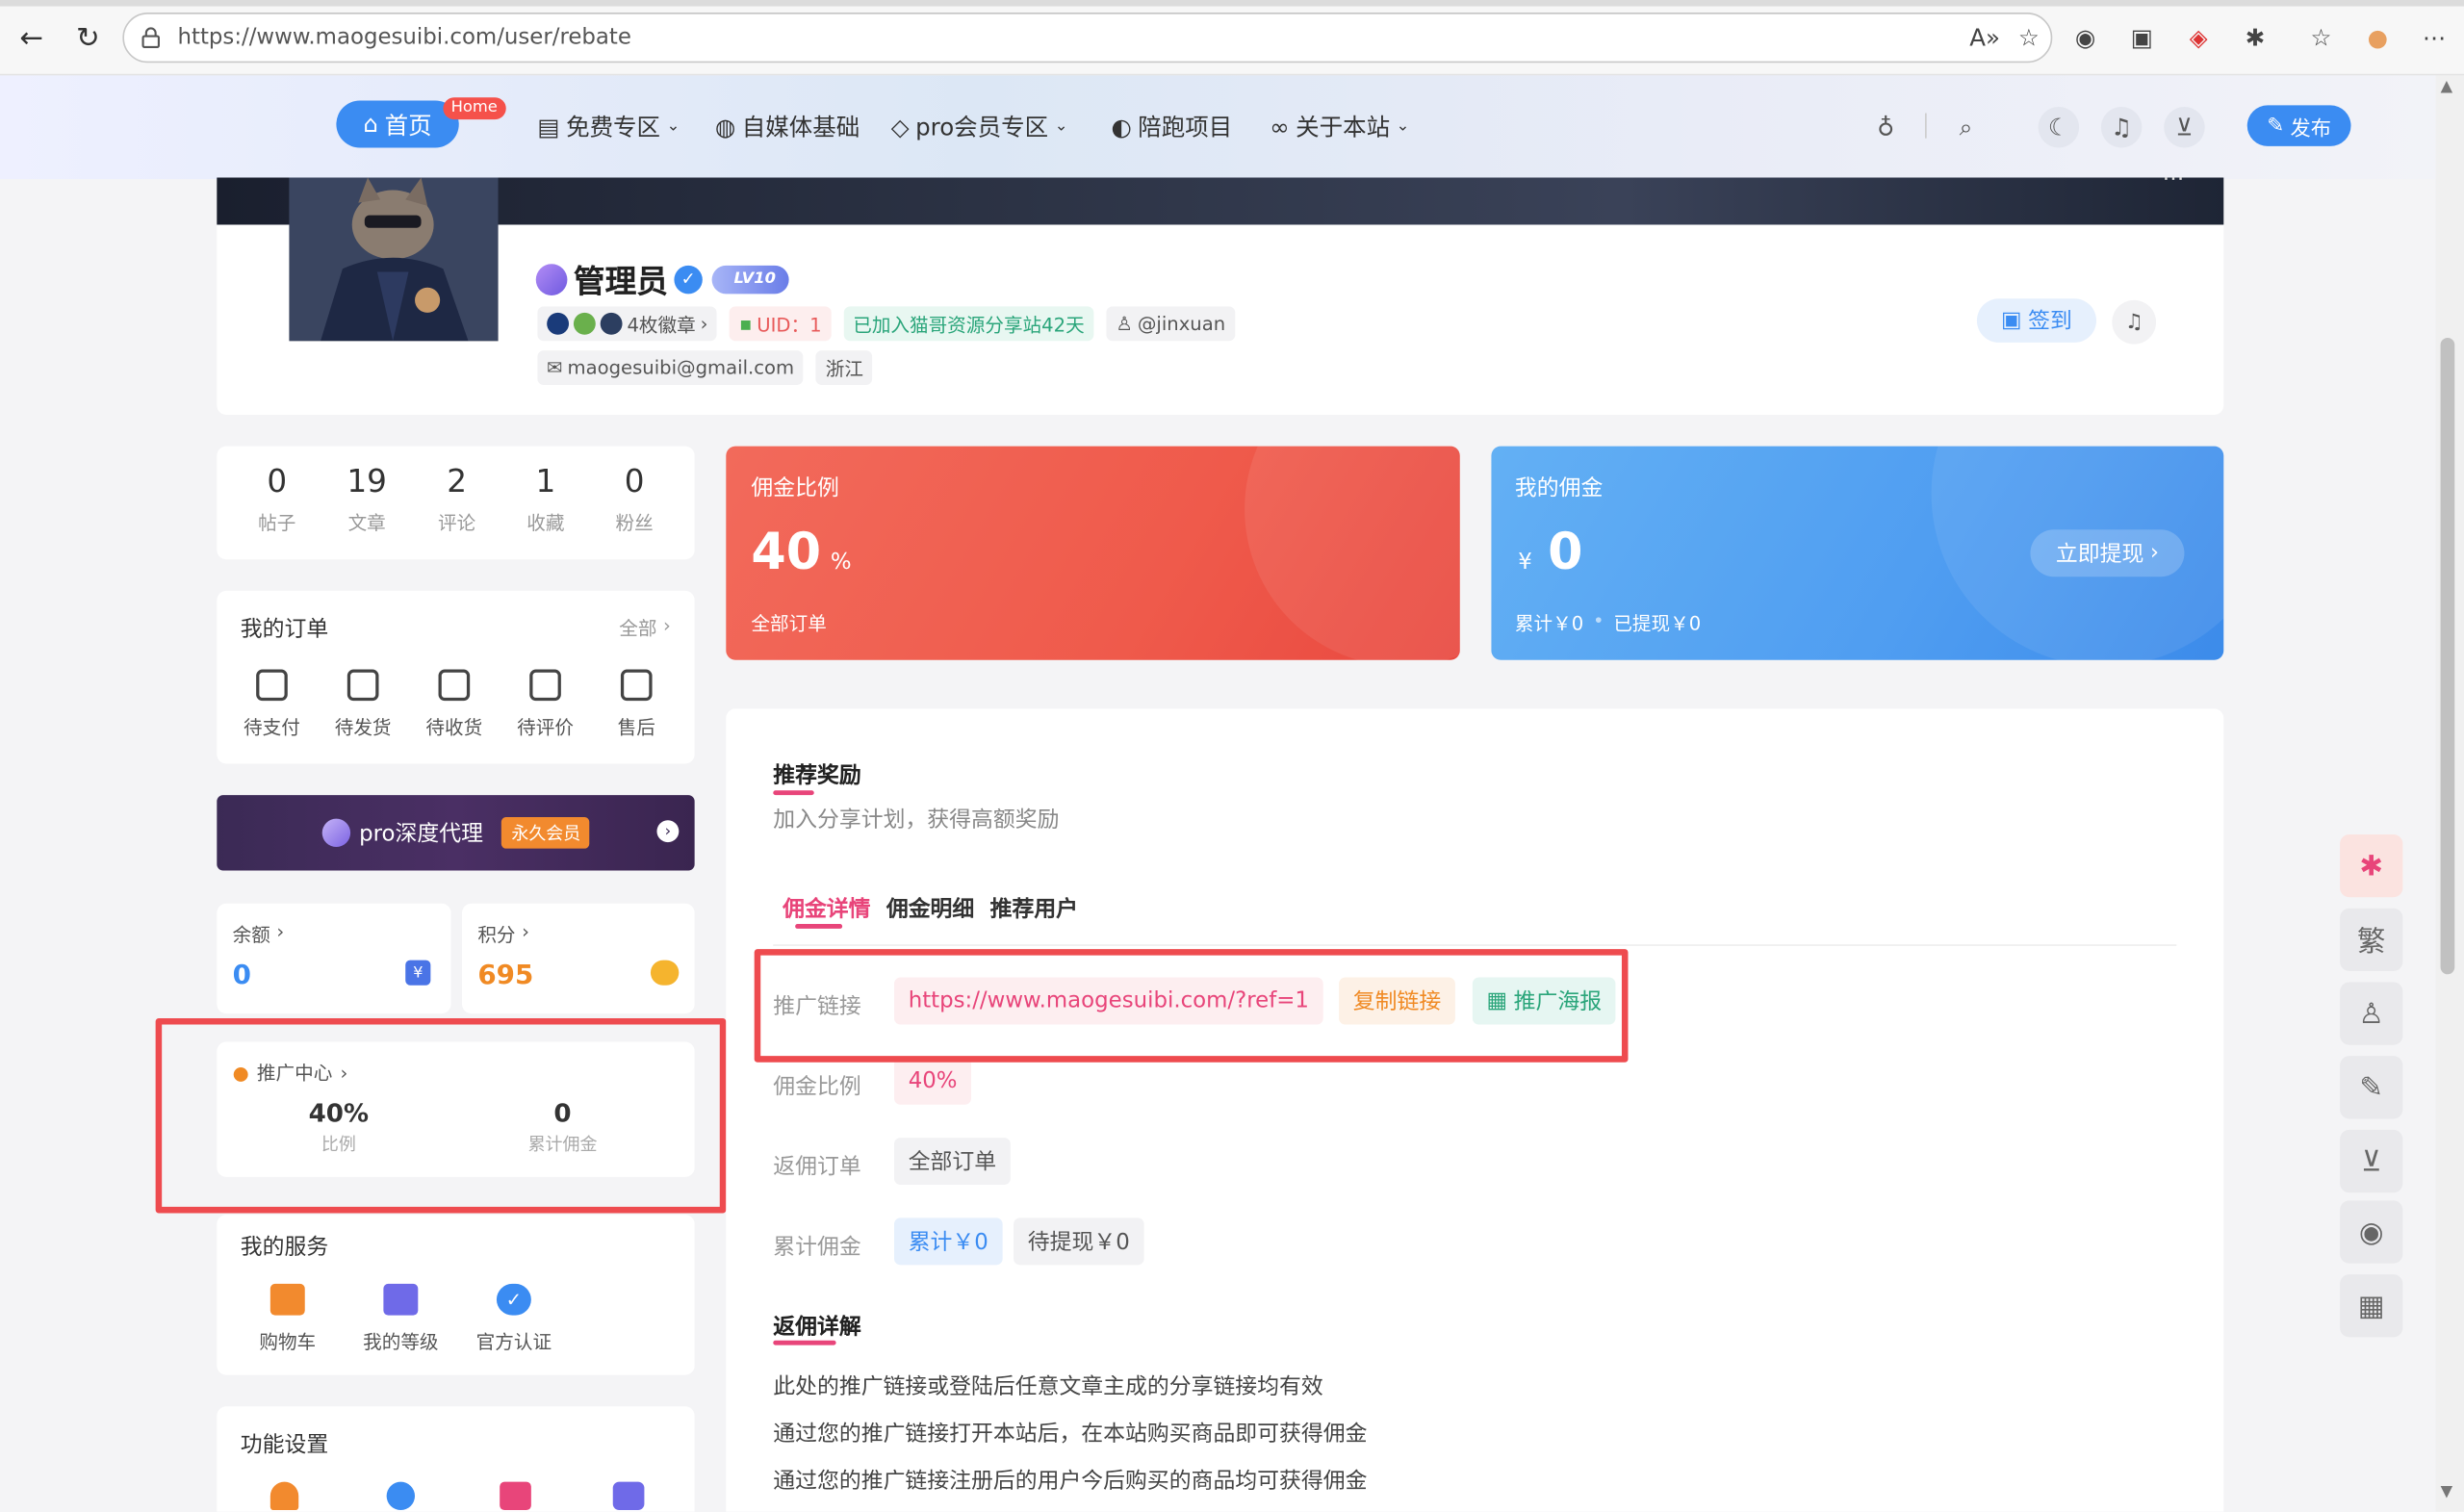 The width and height of the screenshot is (2464, 1512). Describe the element at coordinates (634, 523) in the screenshot. I see `stat-fans-label: 粉丝` at that location.